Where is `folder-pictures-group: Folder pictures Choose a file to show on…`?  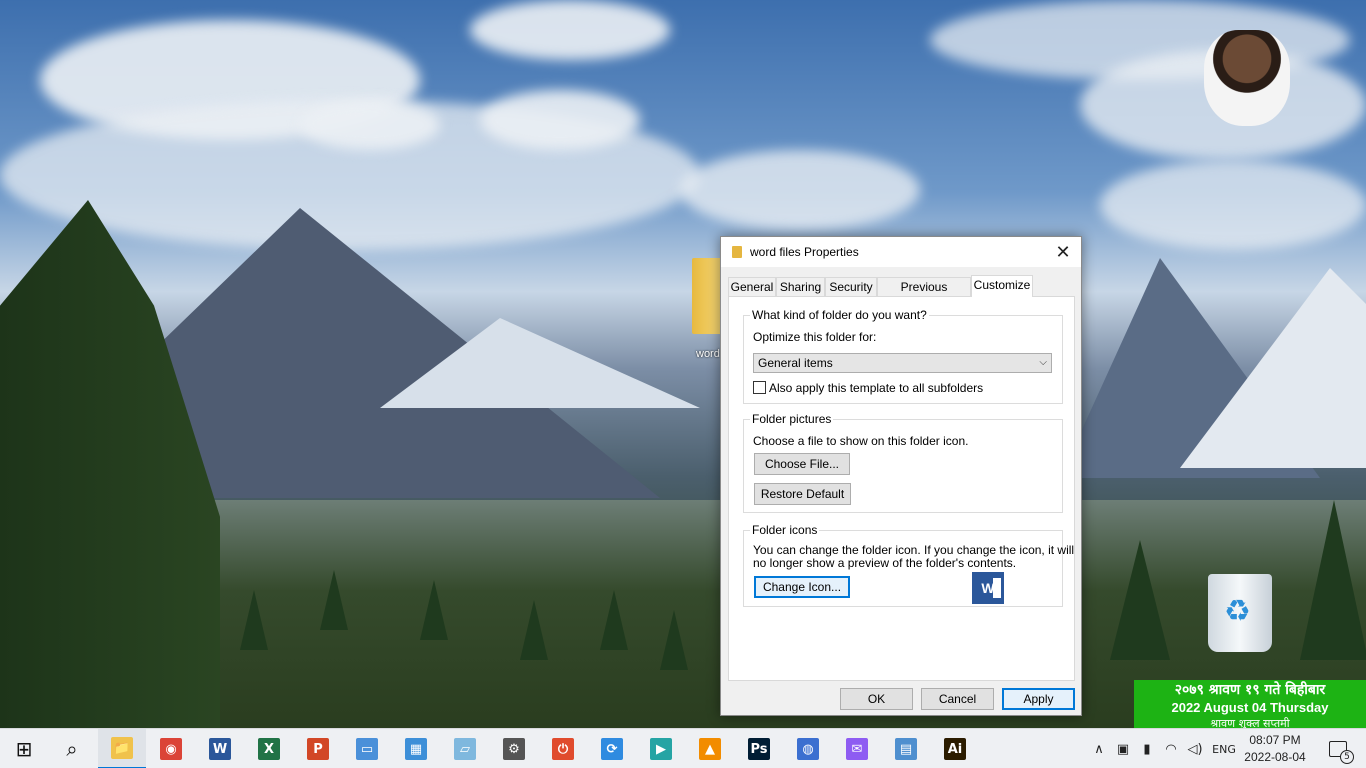 folder-pictures-group: Folder pictures Choose a file to show on… is located at coordinates (903, 462).